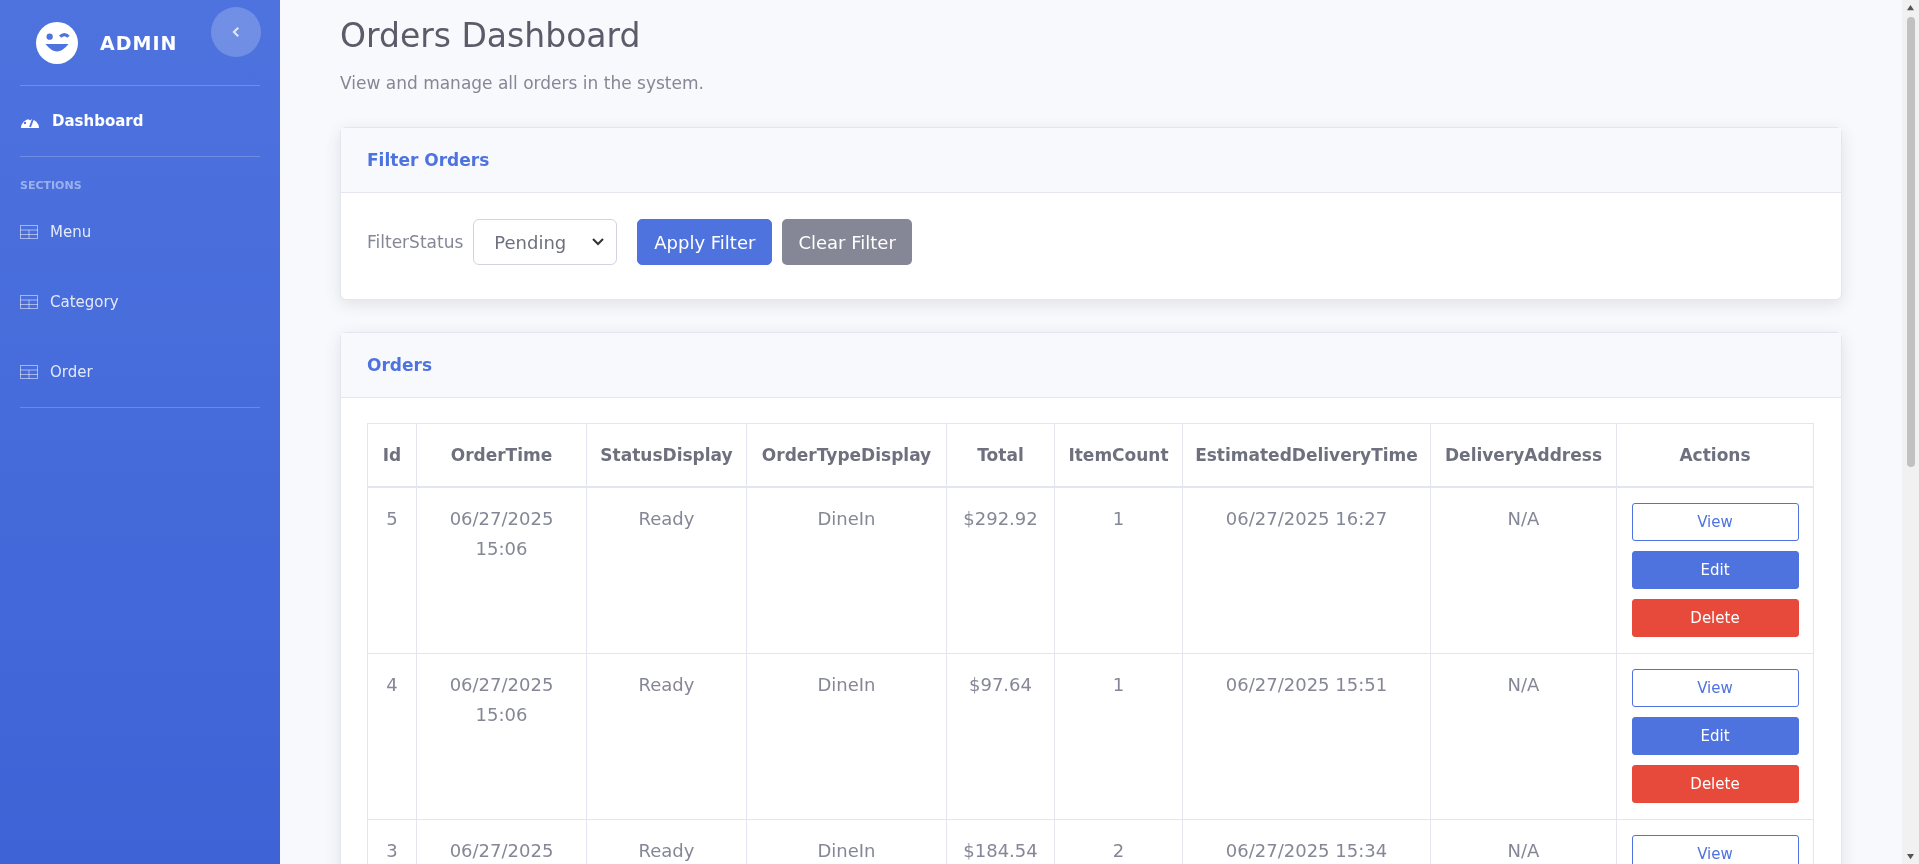  Describe the element at coordinates (501, 455) in the screenshot. I see `column-header: OrderTime` at that location.